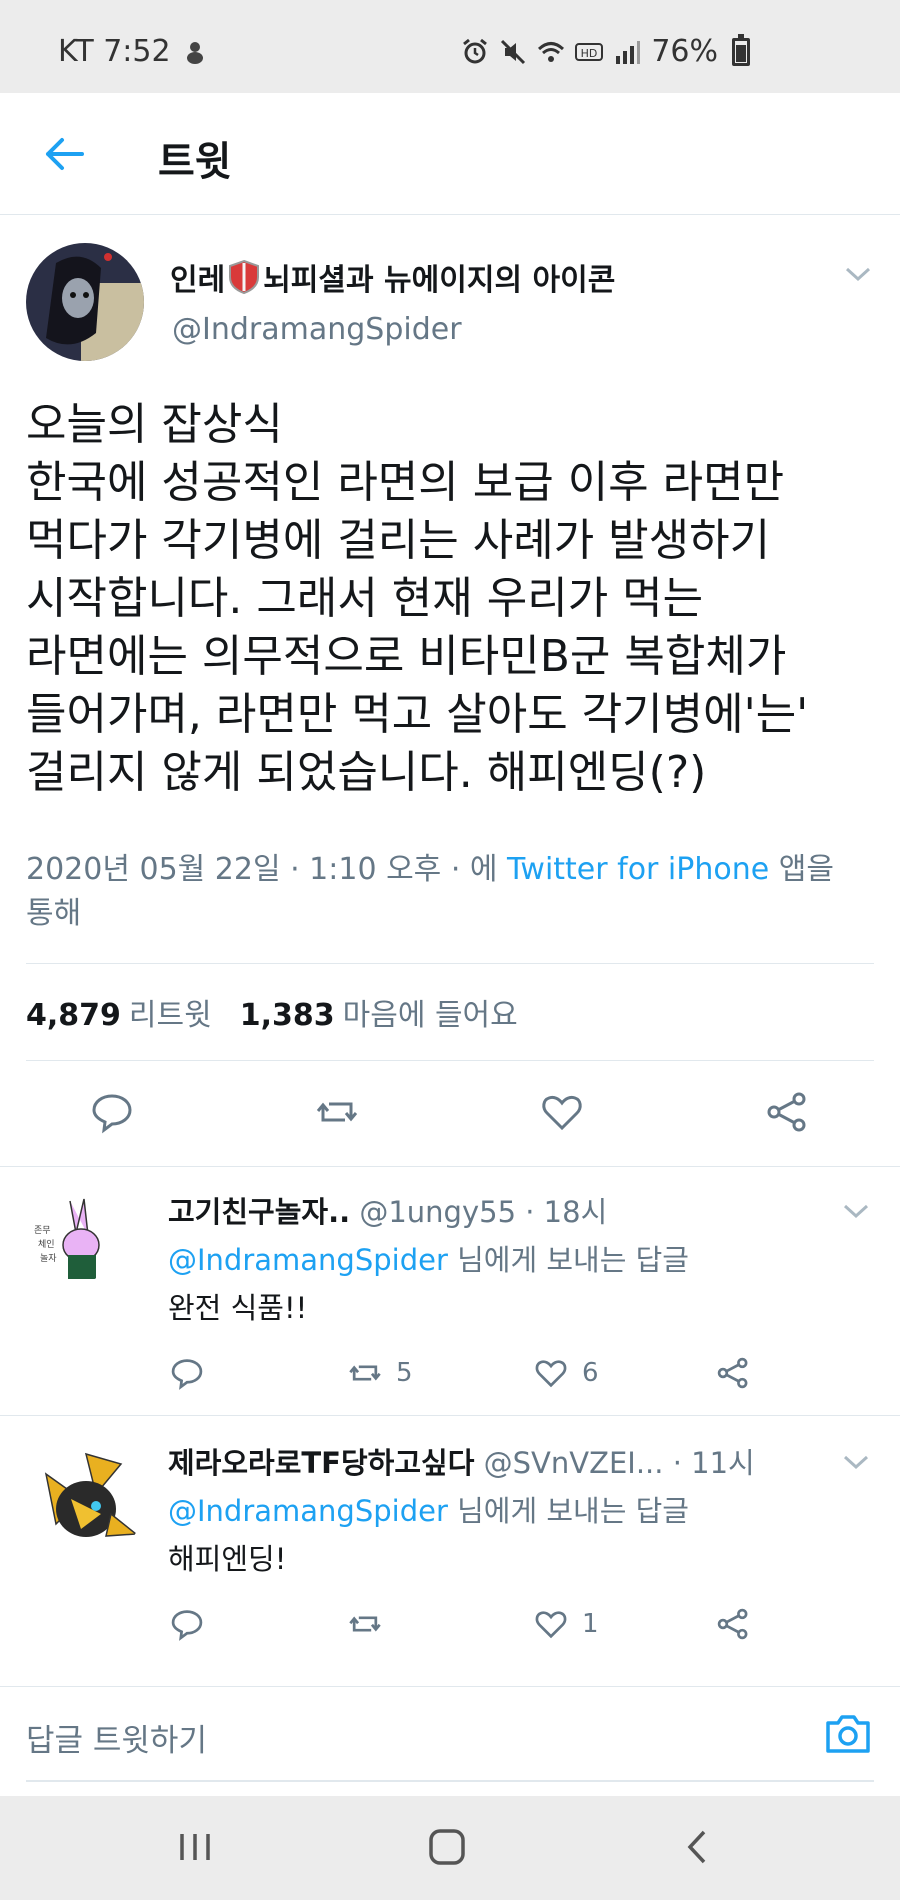 This screenshot has height=1900, width=900. What do you see at coordinates (238, 1308) in the screenshot?
I see `reply-text: 완전 식품!!` at bounding box center [238, 1308].